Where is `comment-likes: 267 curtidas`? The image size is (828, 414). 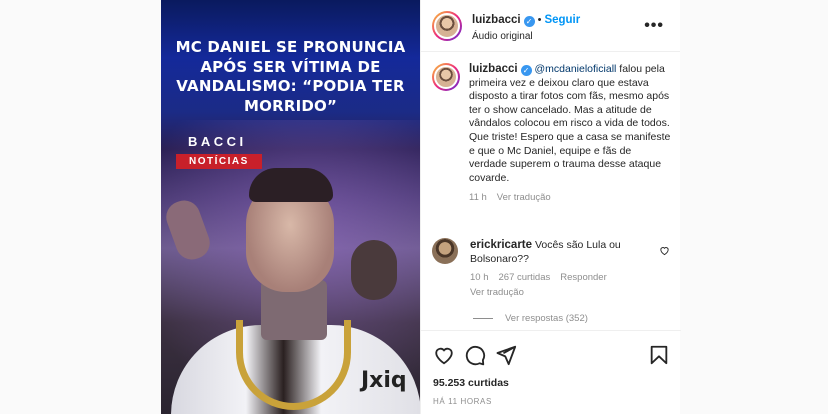 comment-likes: 267 curtidas is located at coordinates (525, 277).